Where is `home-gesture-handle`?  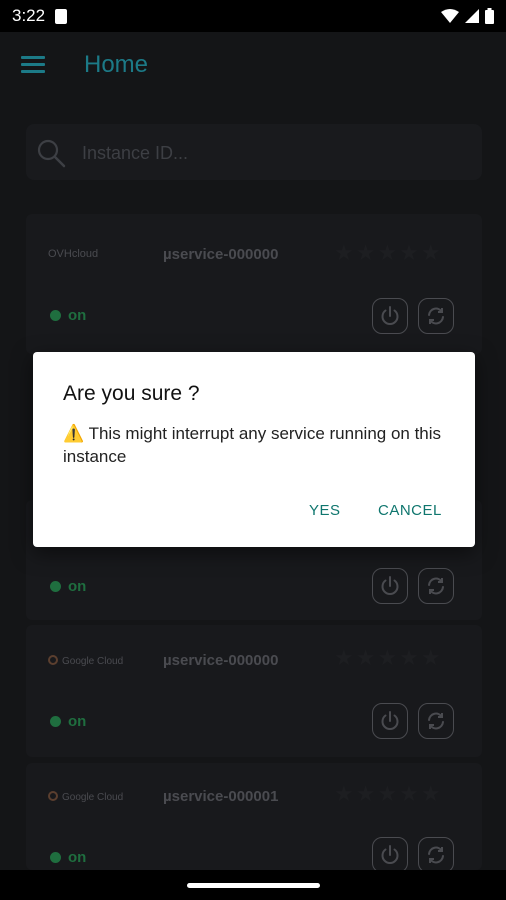
home-gesture-handle is located at coordinates (253, 885).